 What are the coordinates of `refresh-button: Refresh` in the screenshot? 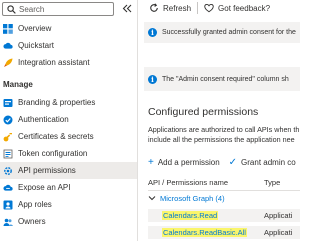 It's located at (170, 8).